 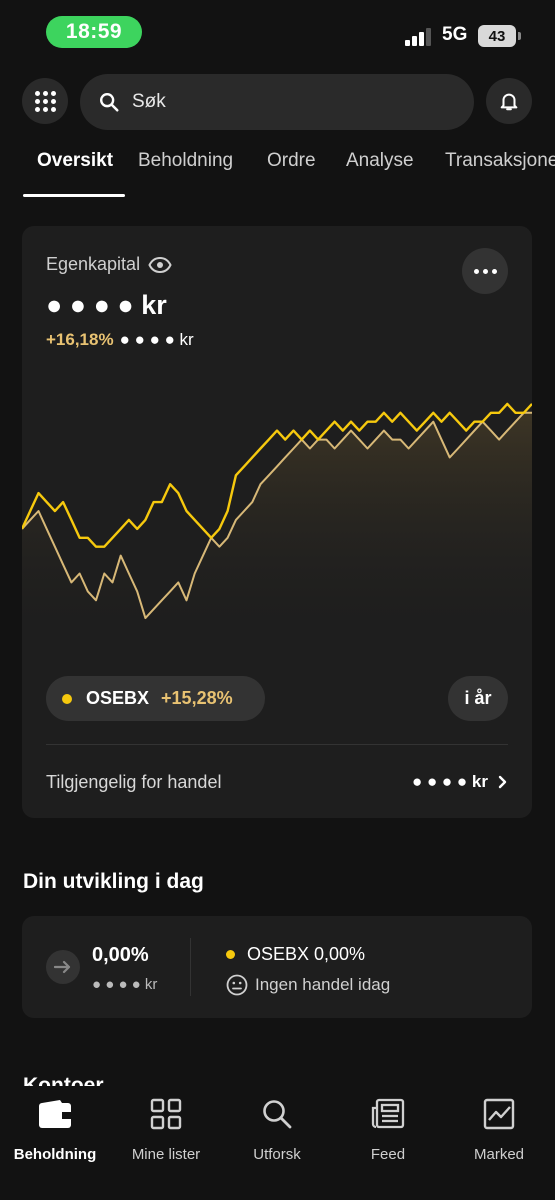 I want to click on top-bar: Søk, so click(x=277, y=102).